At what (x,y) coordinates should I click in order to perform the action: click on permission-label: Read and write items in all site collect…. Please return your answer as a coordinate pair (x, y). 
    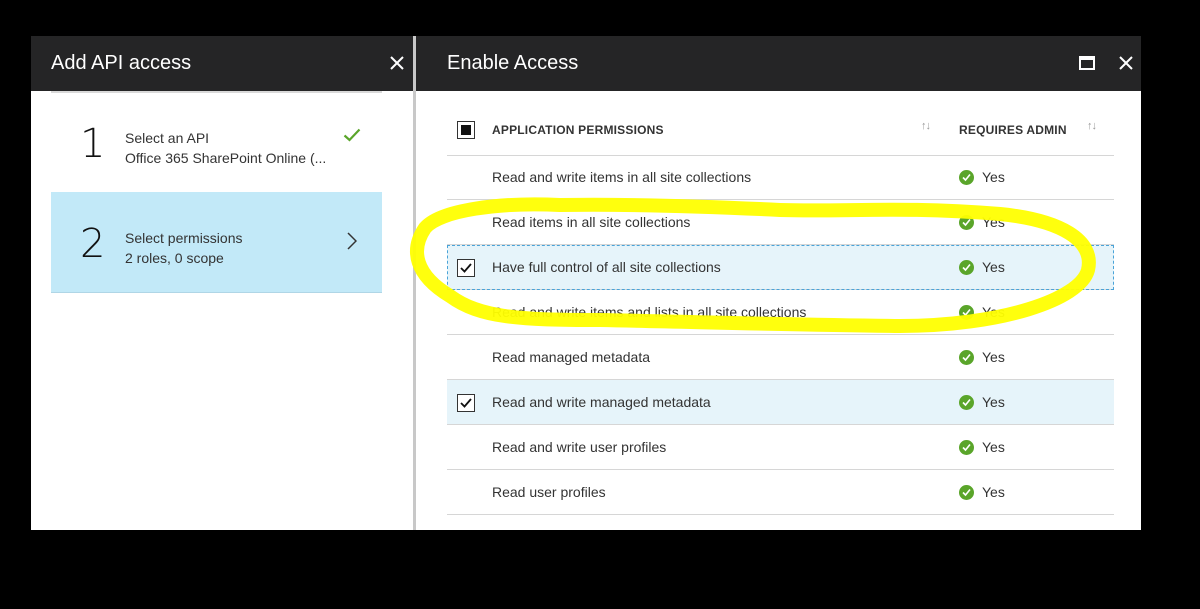
    Looking at the image, I should click on (622, 177).